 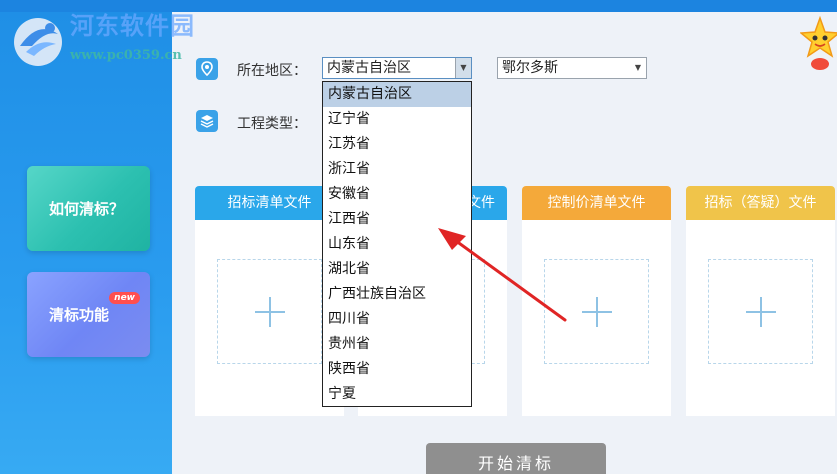 What do you see at coordinates (79, 315) in the screenshot?
I see `clear-function-label: 清标功能` at bounding box center [79, 315].